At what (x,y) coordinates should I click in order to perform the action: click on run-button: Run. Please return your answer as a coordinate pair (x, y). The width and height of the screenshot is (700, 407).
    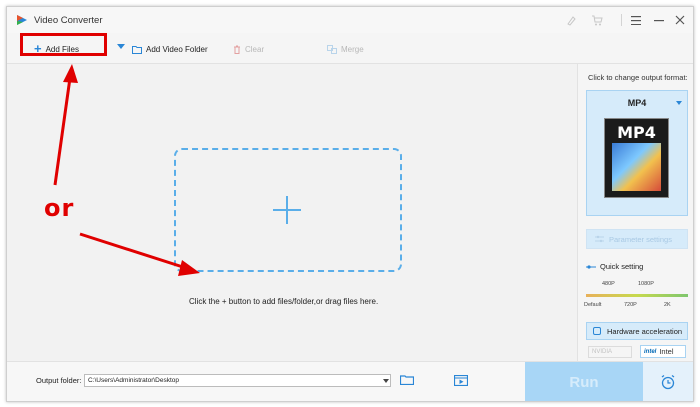
    Looking at the image, I should click on (584, 381).